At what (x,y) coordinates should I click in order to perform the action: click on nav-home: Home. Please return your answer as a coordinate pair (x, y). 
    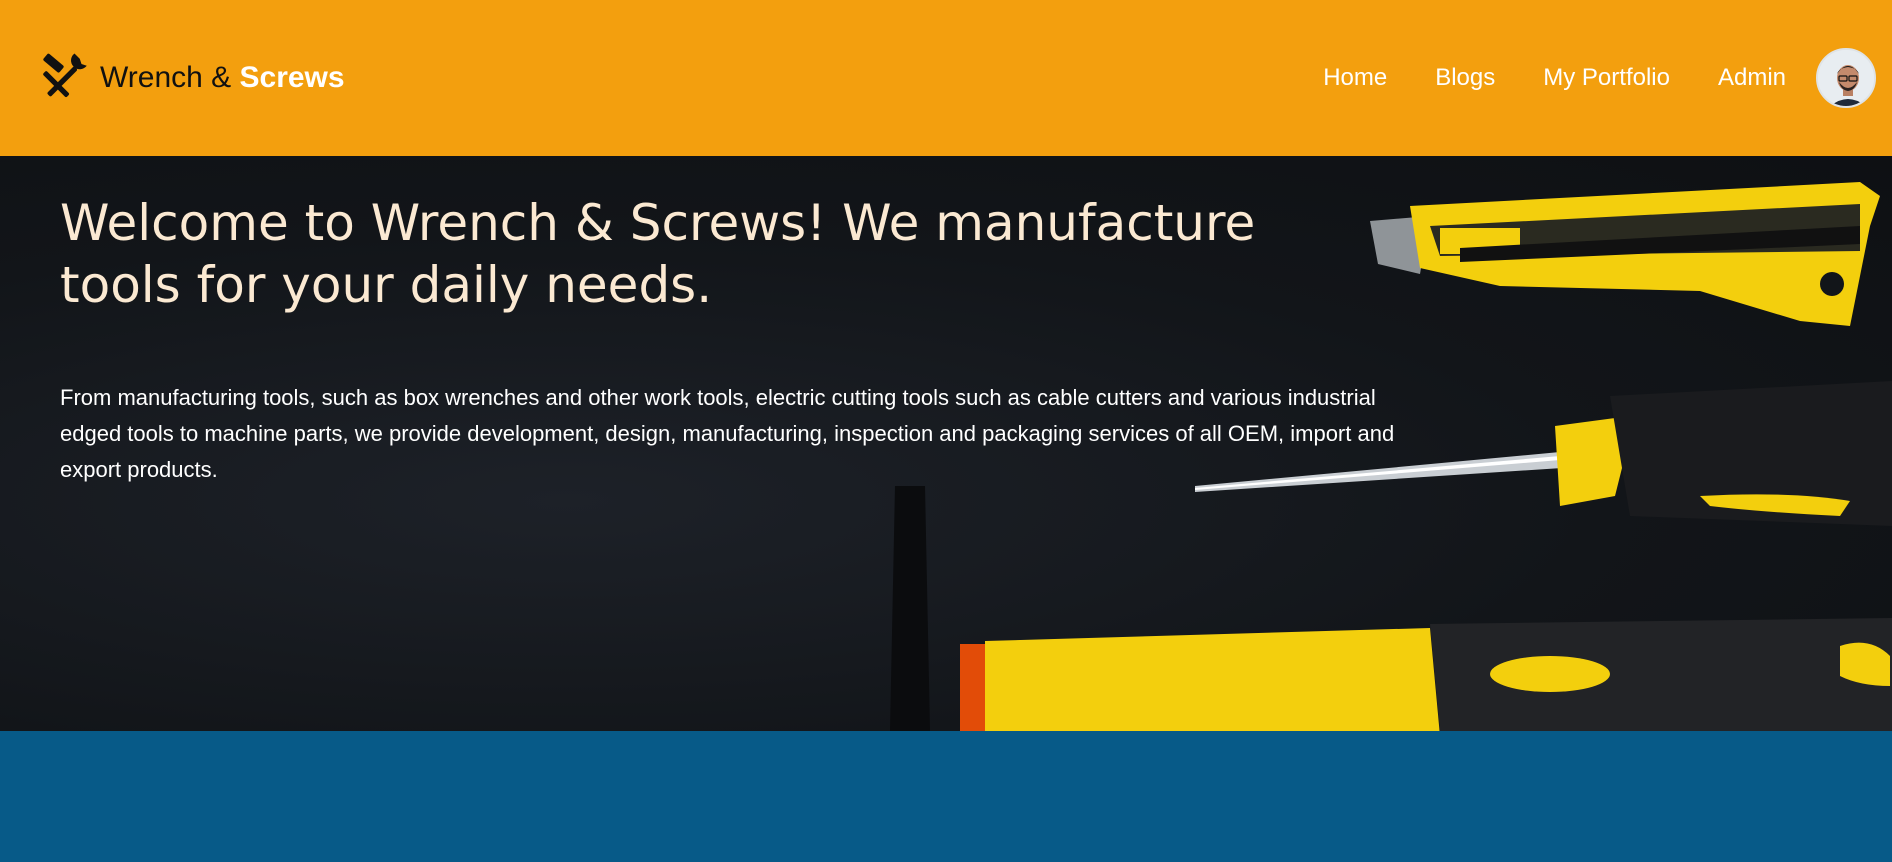
    Looking at the image, I should click on (1355, 78).